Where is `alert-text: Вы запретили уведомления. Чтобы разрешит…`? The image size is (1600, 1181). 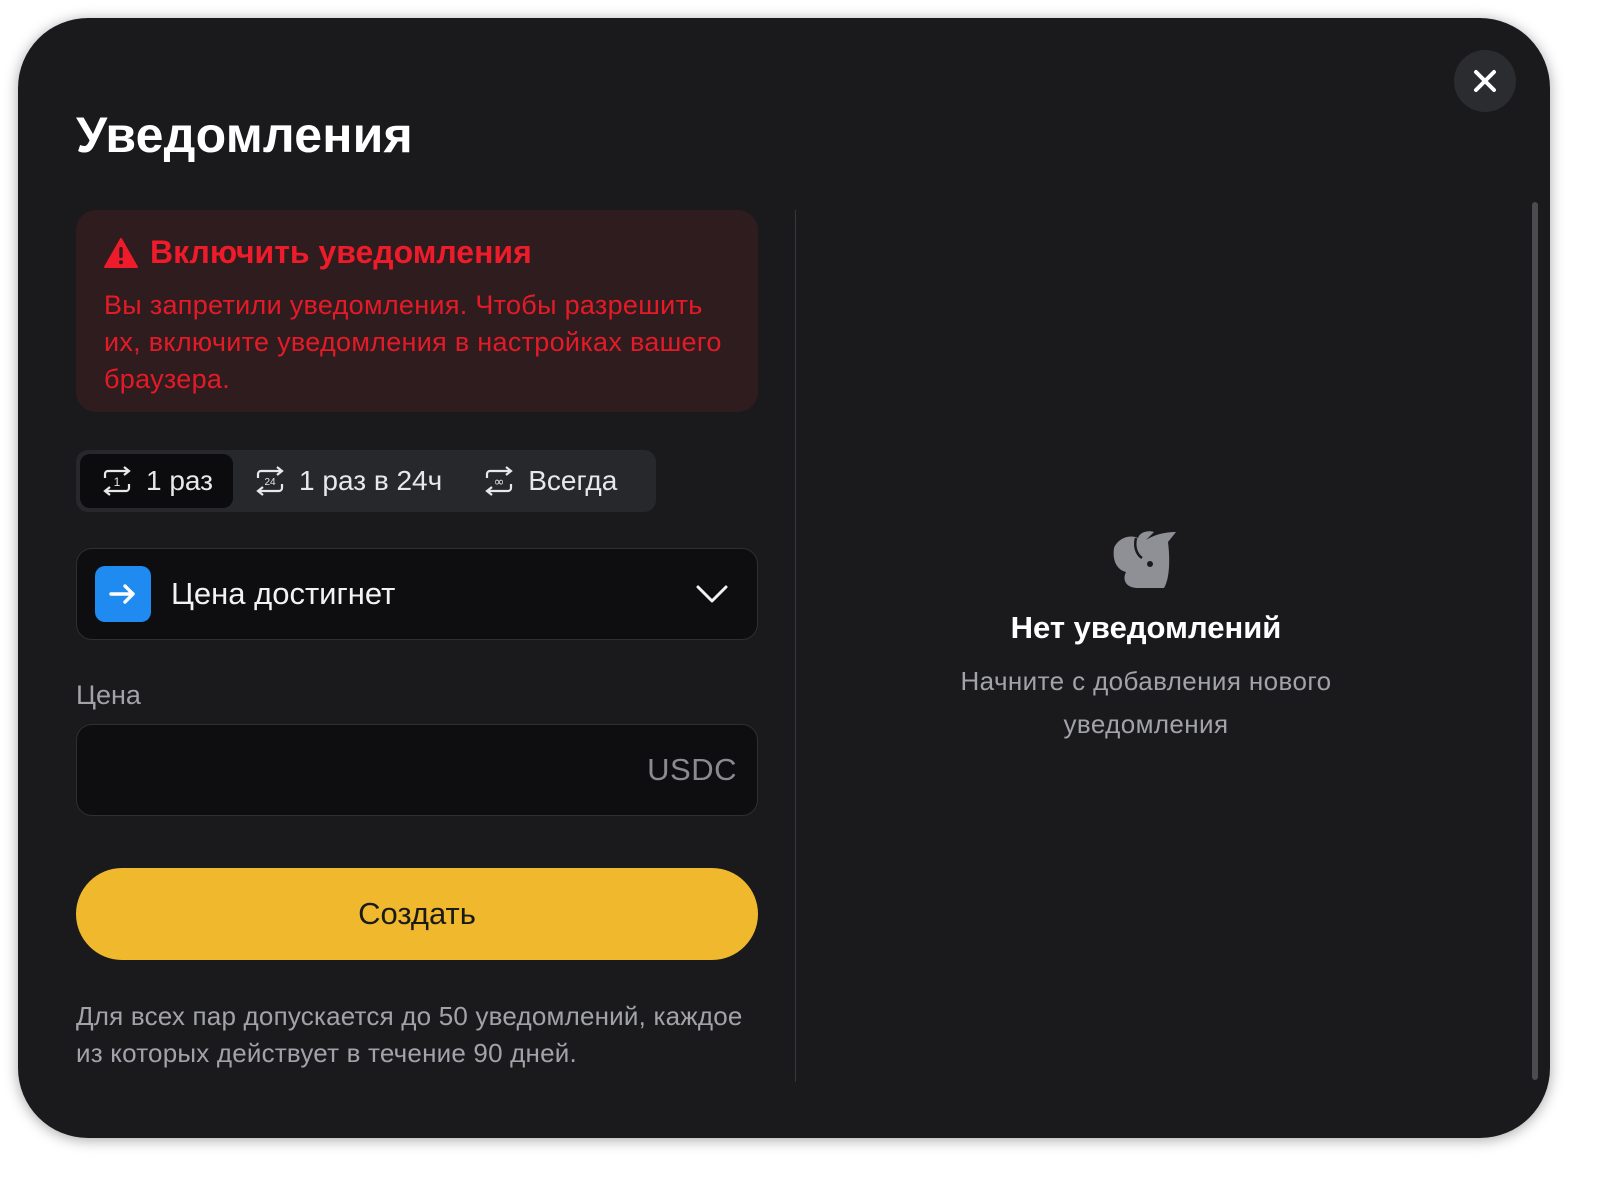 alert-text: Вы запретили уведомления. Чтобы разрешит… is located at coordinates (413, 342).